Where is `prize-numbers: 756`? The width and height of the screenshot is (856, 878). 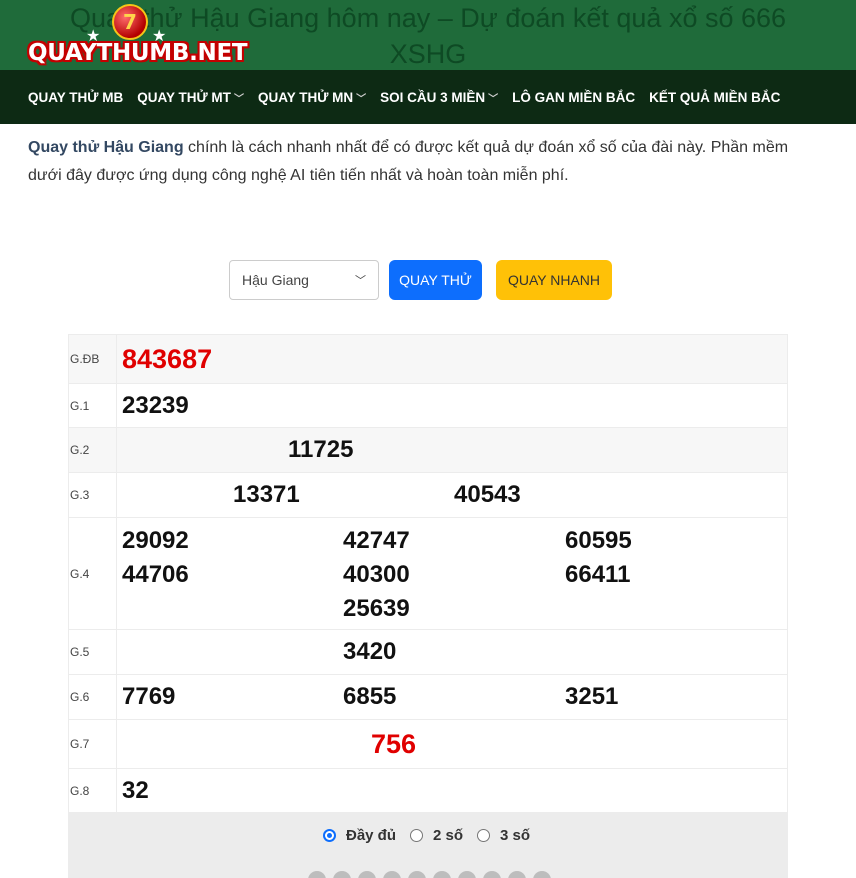 prize-numbers: 756 is located at coordinates (452, 744).